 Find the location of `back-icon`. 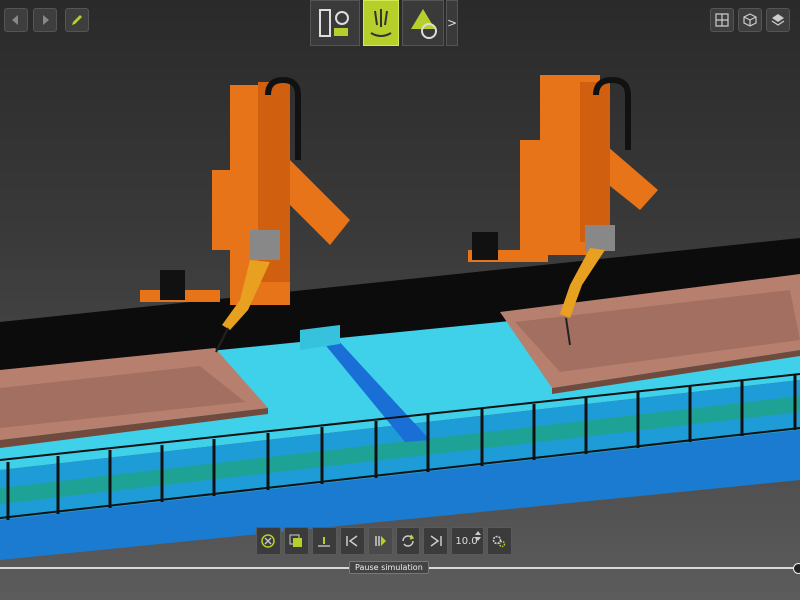

back-icon is located at coordinates (15, 20).